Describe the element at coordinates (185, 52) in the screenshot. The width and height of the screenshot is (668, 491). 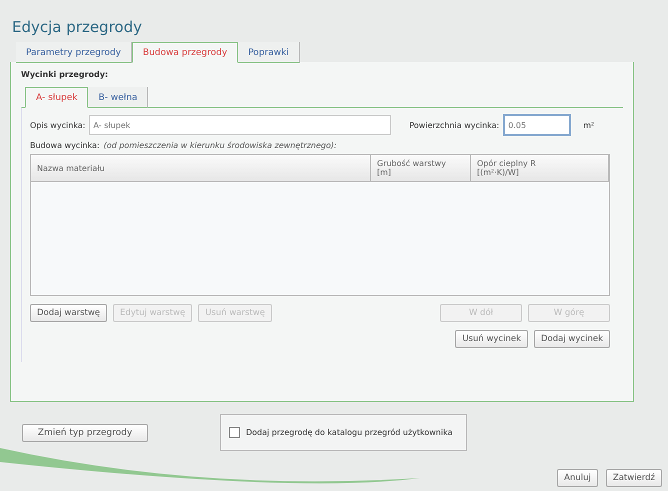
I see `tab: Budowa przegrody` at that location.